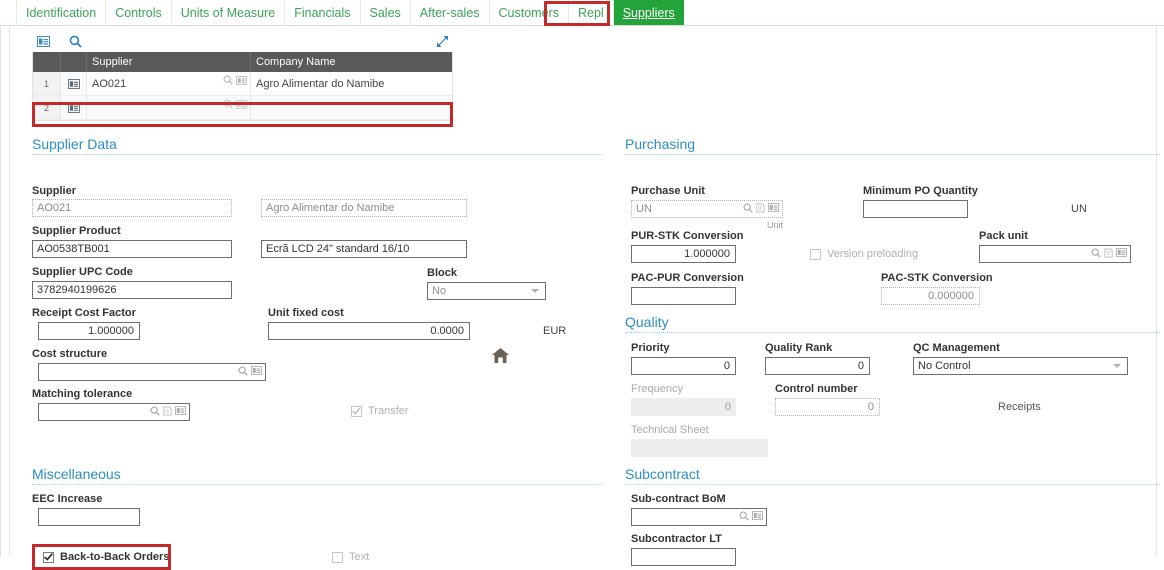  Describe the element at coordinates (320, 83) in the screenshot. I see `row-company-name-value: Agro Alimentar do Namibe` at that location.